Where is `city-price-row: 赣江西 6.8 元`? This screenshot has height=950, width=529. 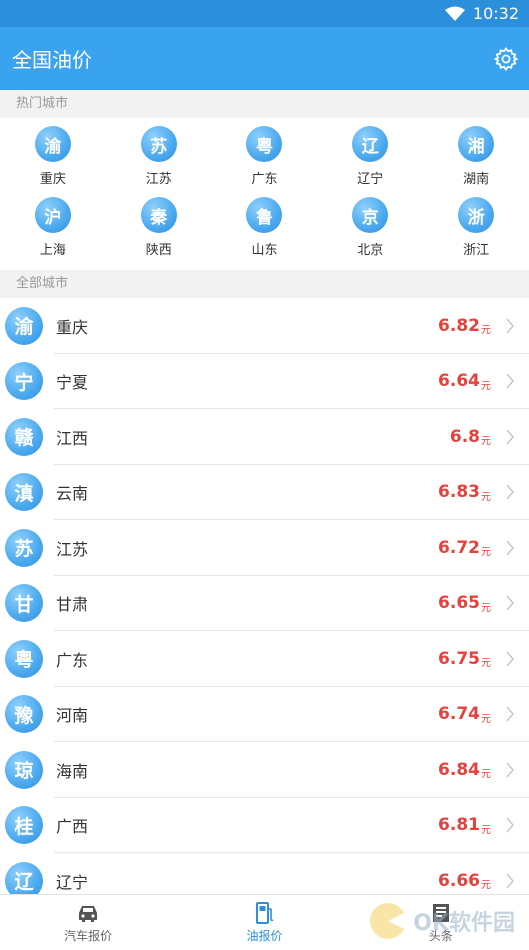
city-price-row: 赣江西 6.8 元 is located at coordinates (264, 437).